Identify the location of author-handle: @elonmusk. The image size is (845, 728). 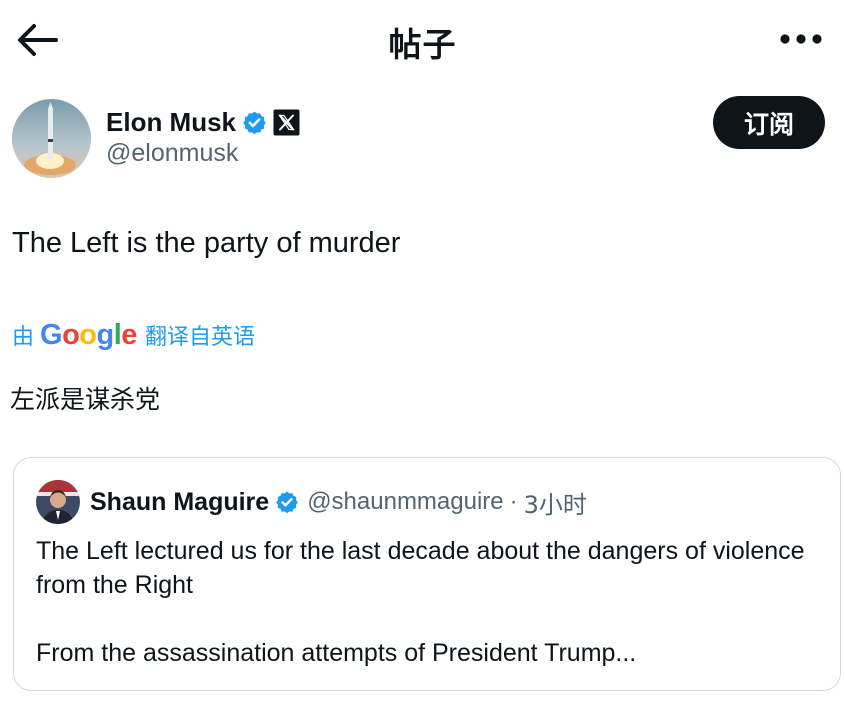
(172, 153).